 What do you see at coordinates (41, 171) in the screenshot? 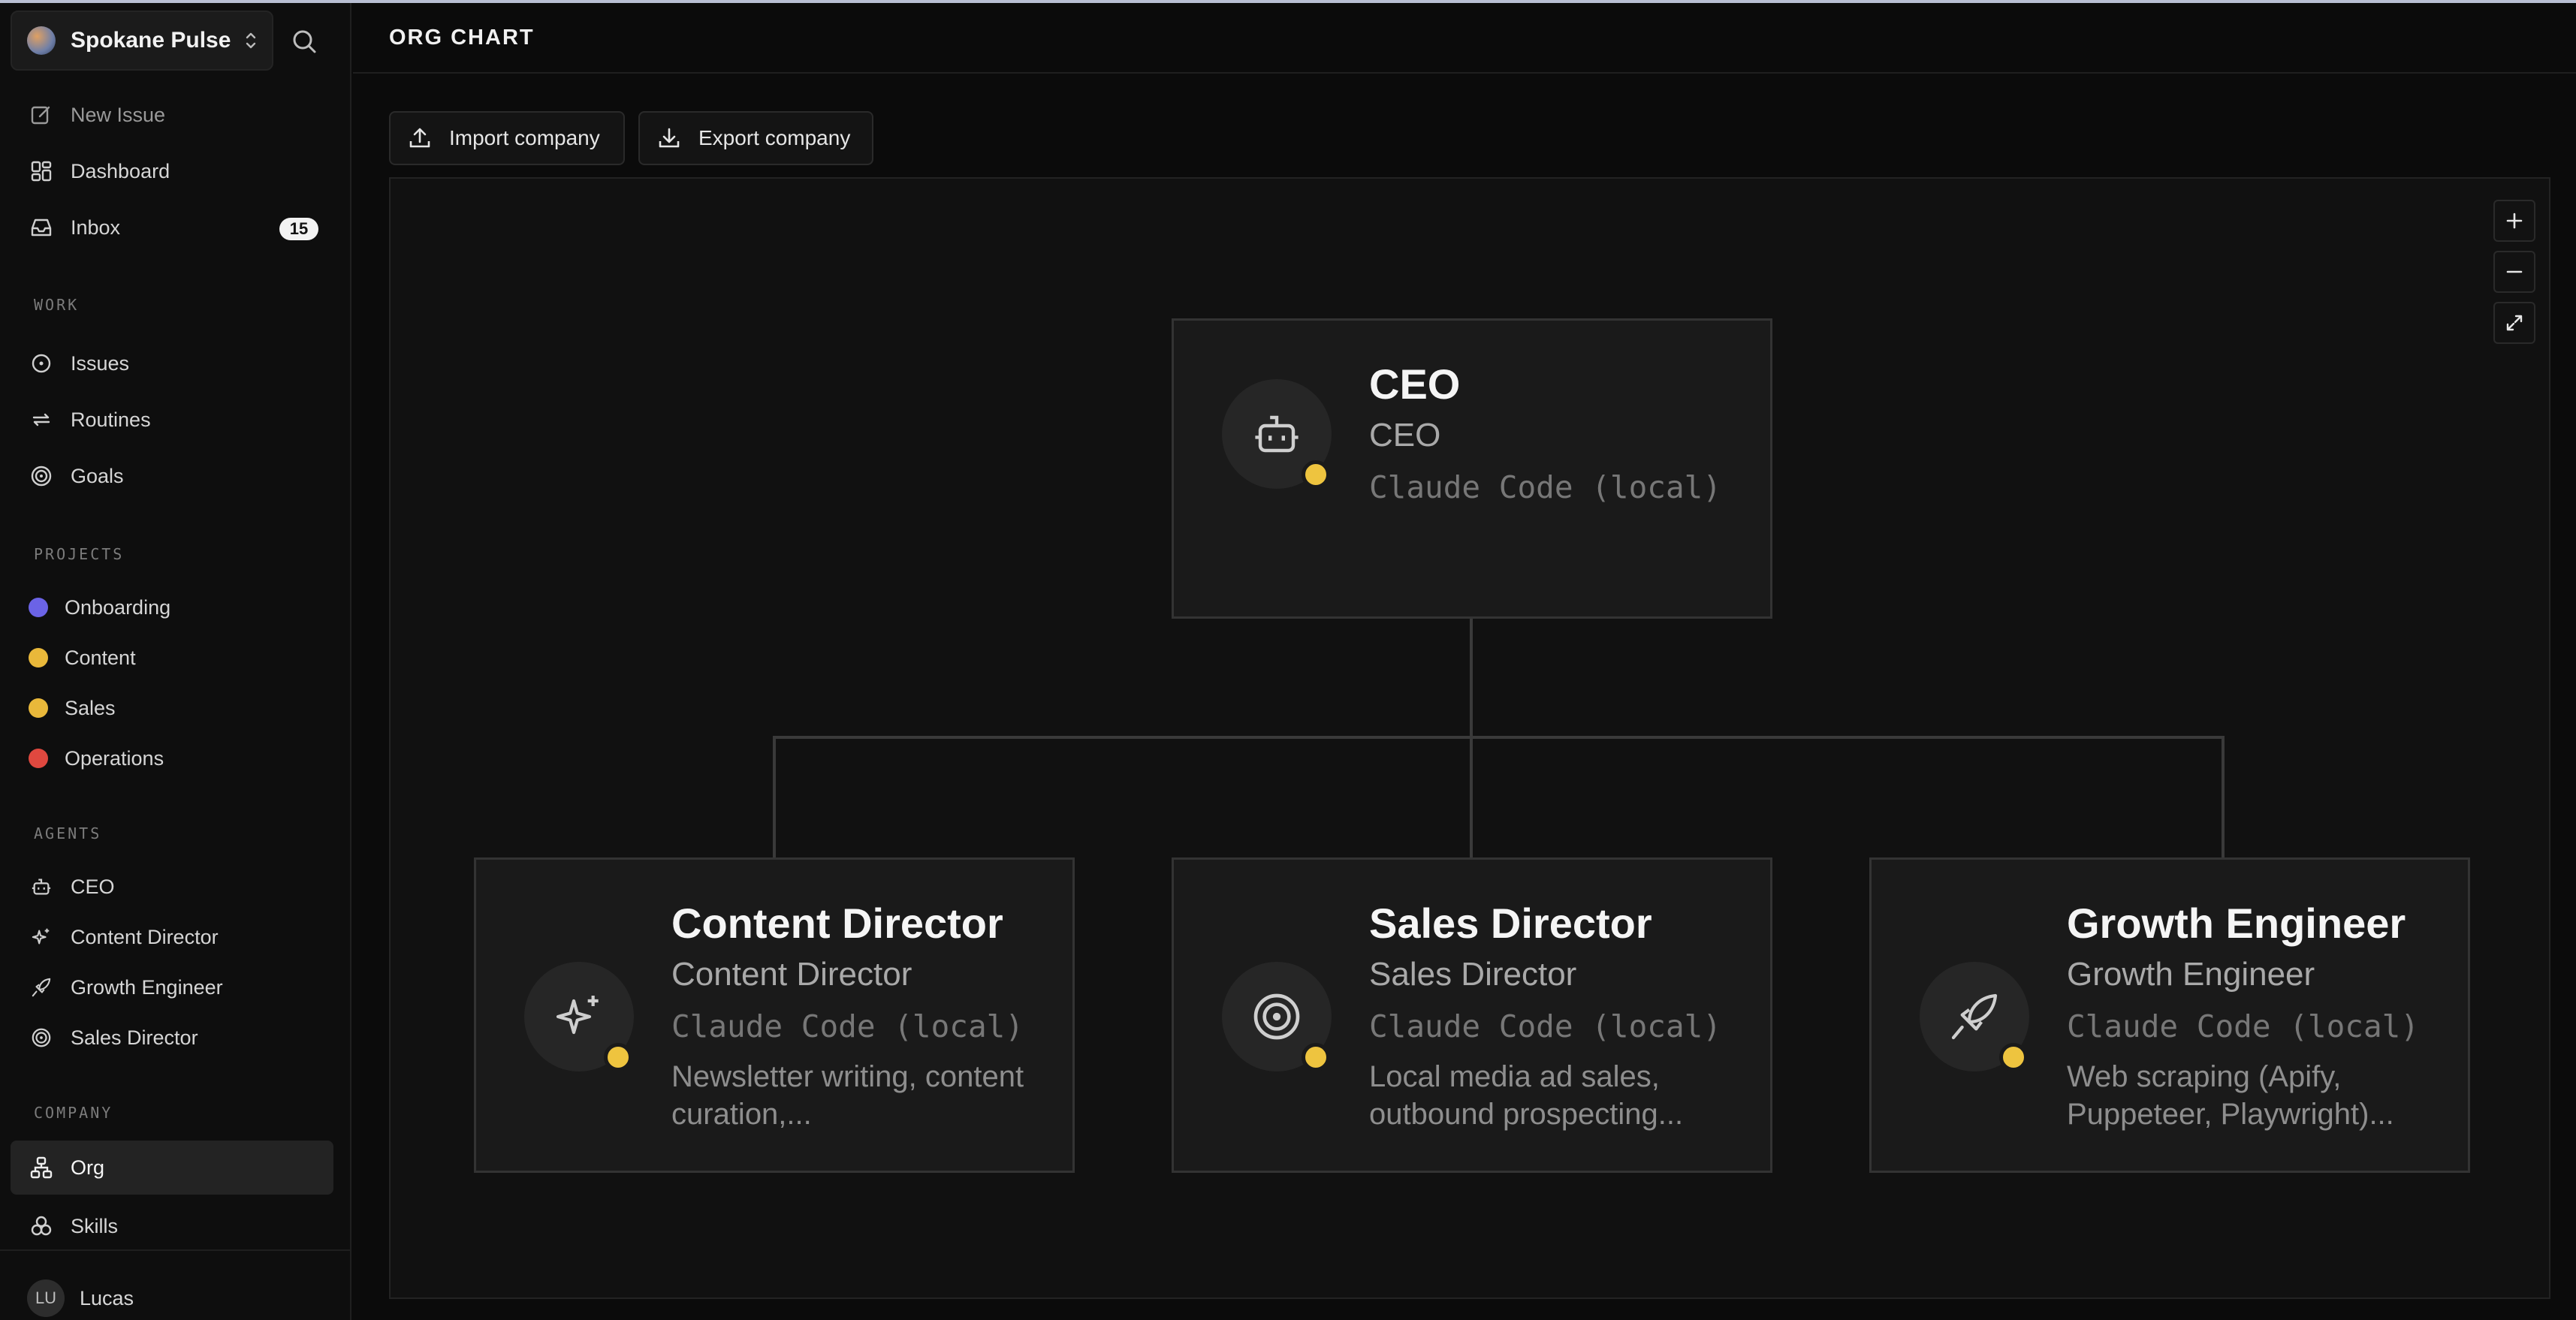
I see `dashboard-icon` at bounding box center [41, 171].